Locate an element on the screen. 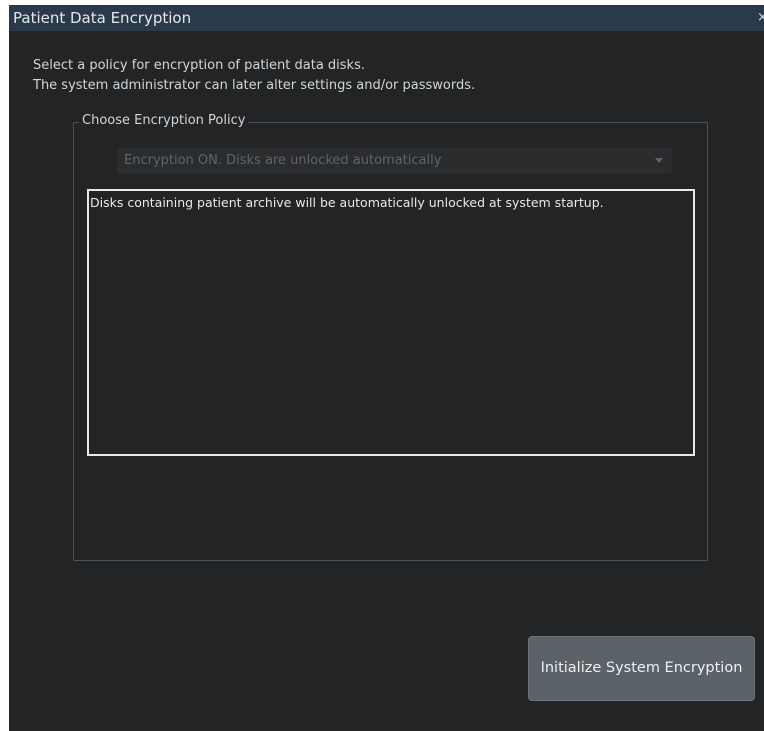 The height and width of the screenshot is (731, 764). dialog-title: Patient Data Encryption is located at coordinates (102, 18).